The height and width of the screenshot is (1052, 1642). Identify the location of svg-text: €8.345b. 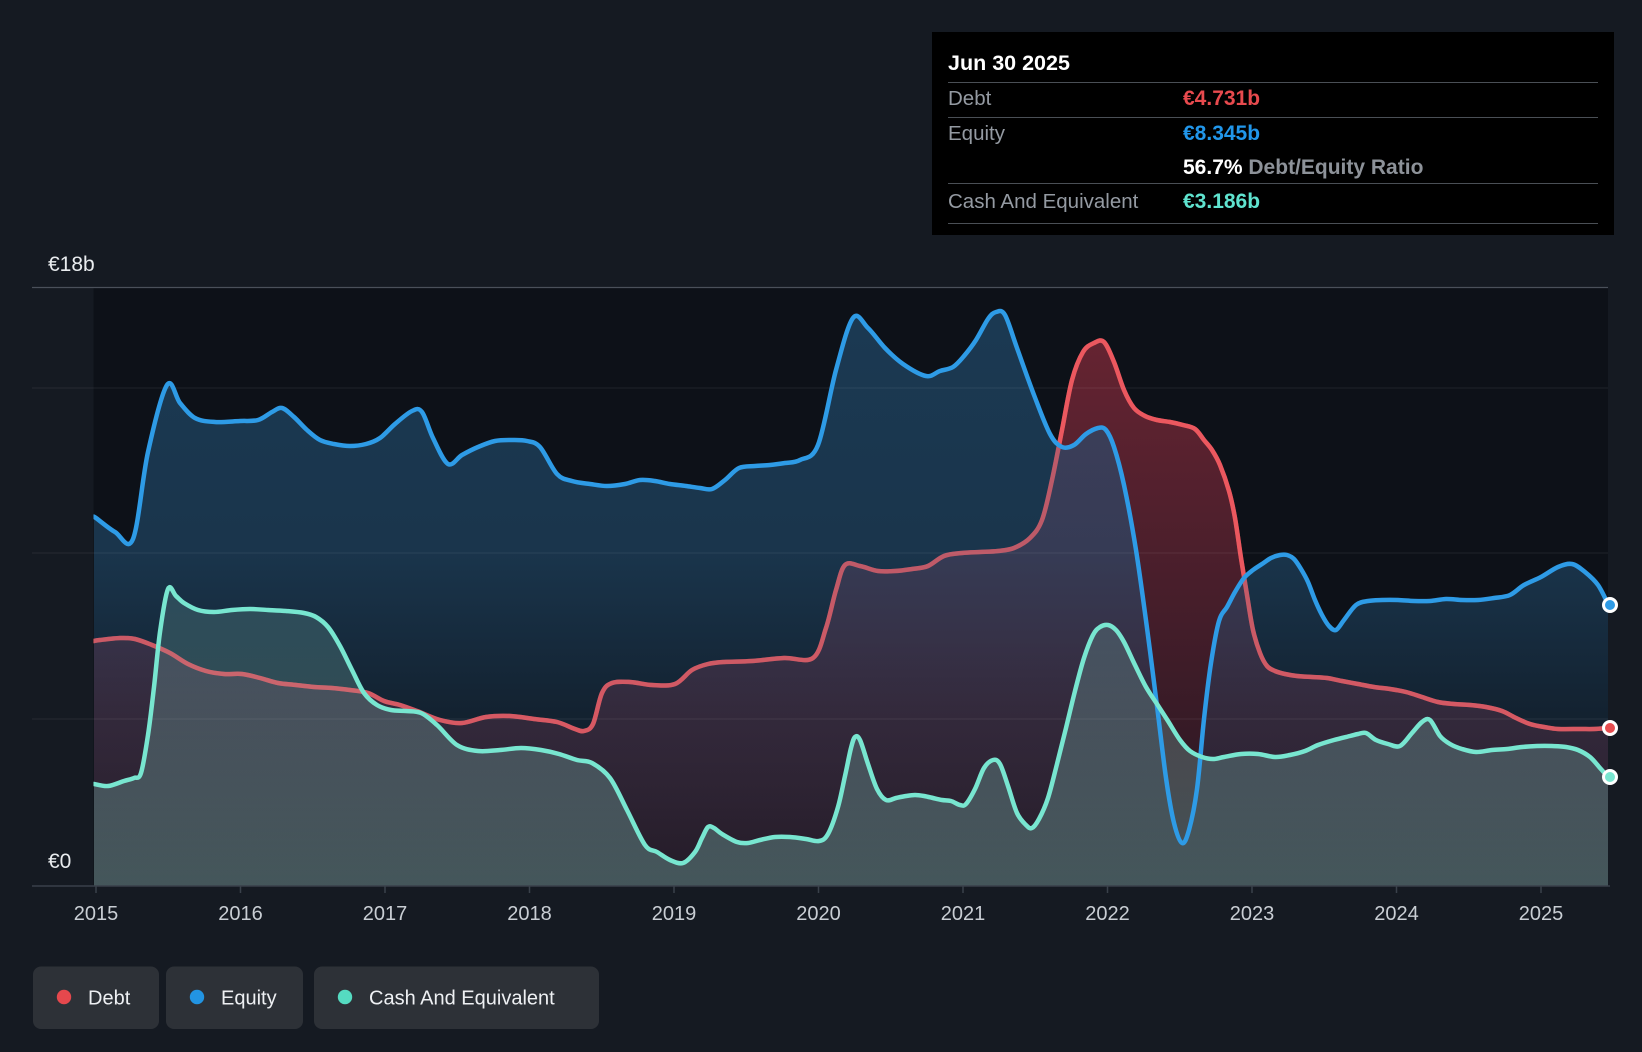
(1221, 133).